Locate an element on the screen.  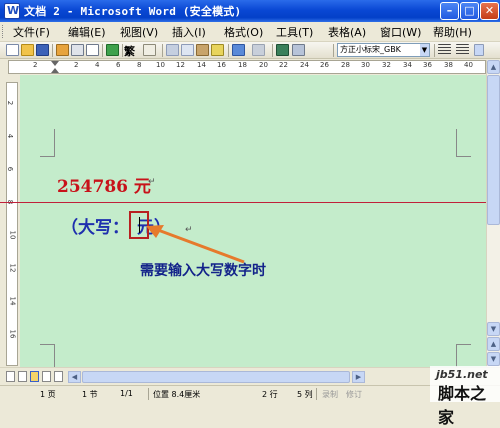
callout-text: 需要输入大写数字时 is located at coordinates (203, 271).